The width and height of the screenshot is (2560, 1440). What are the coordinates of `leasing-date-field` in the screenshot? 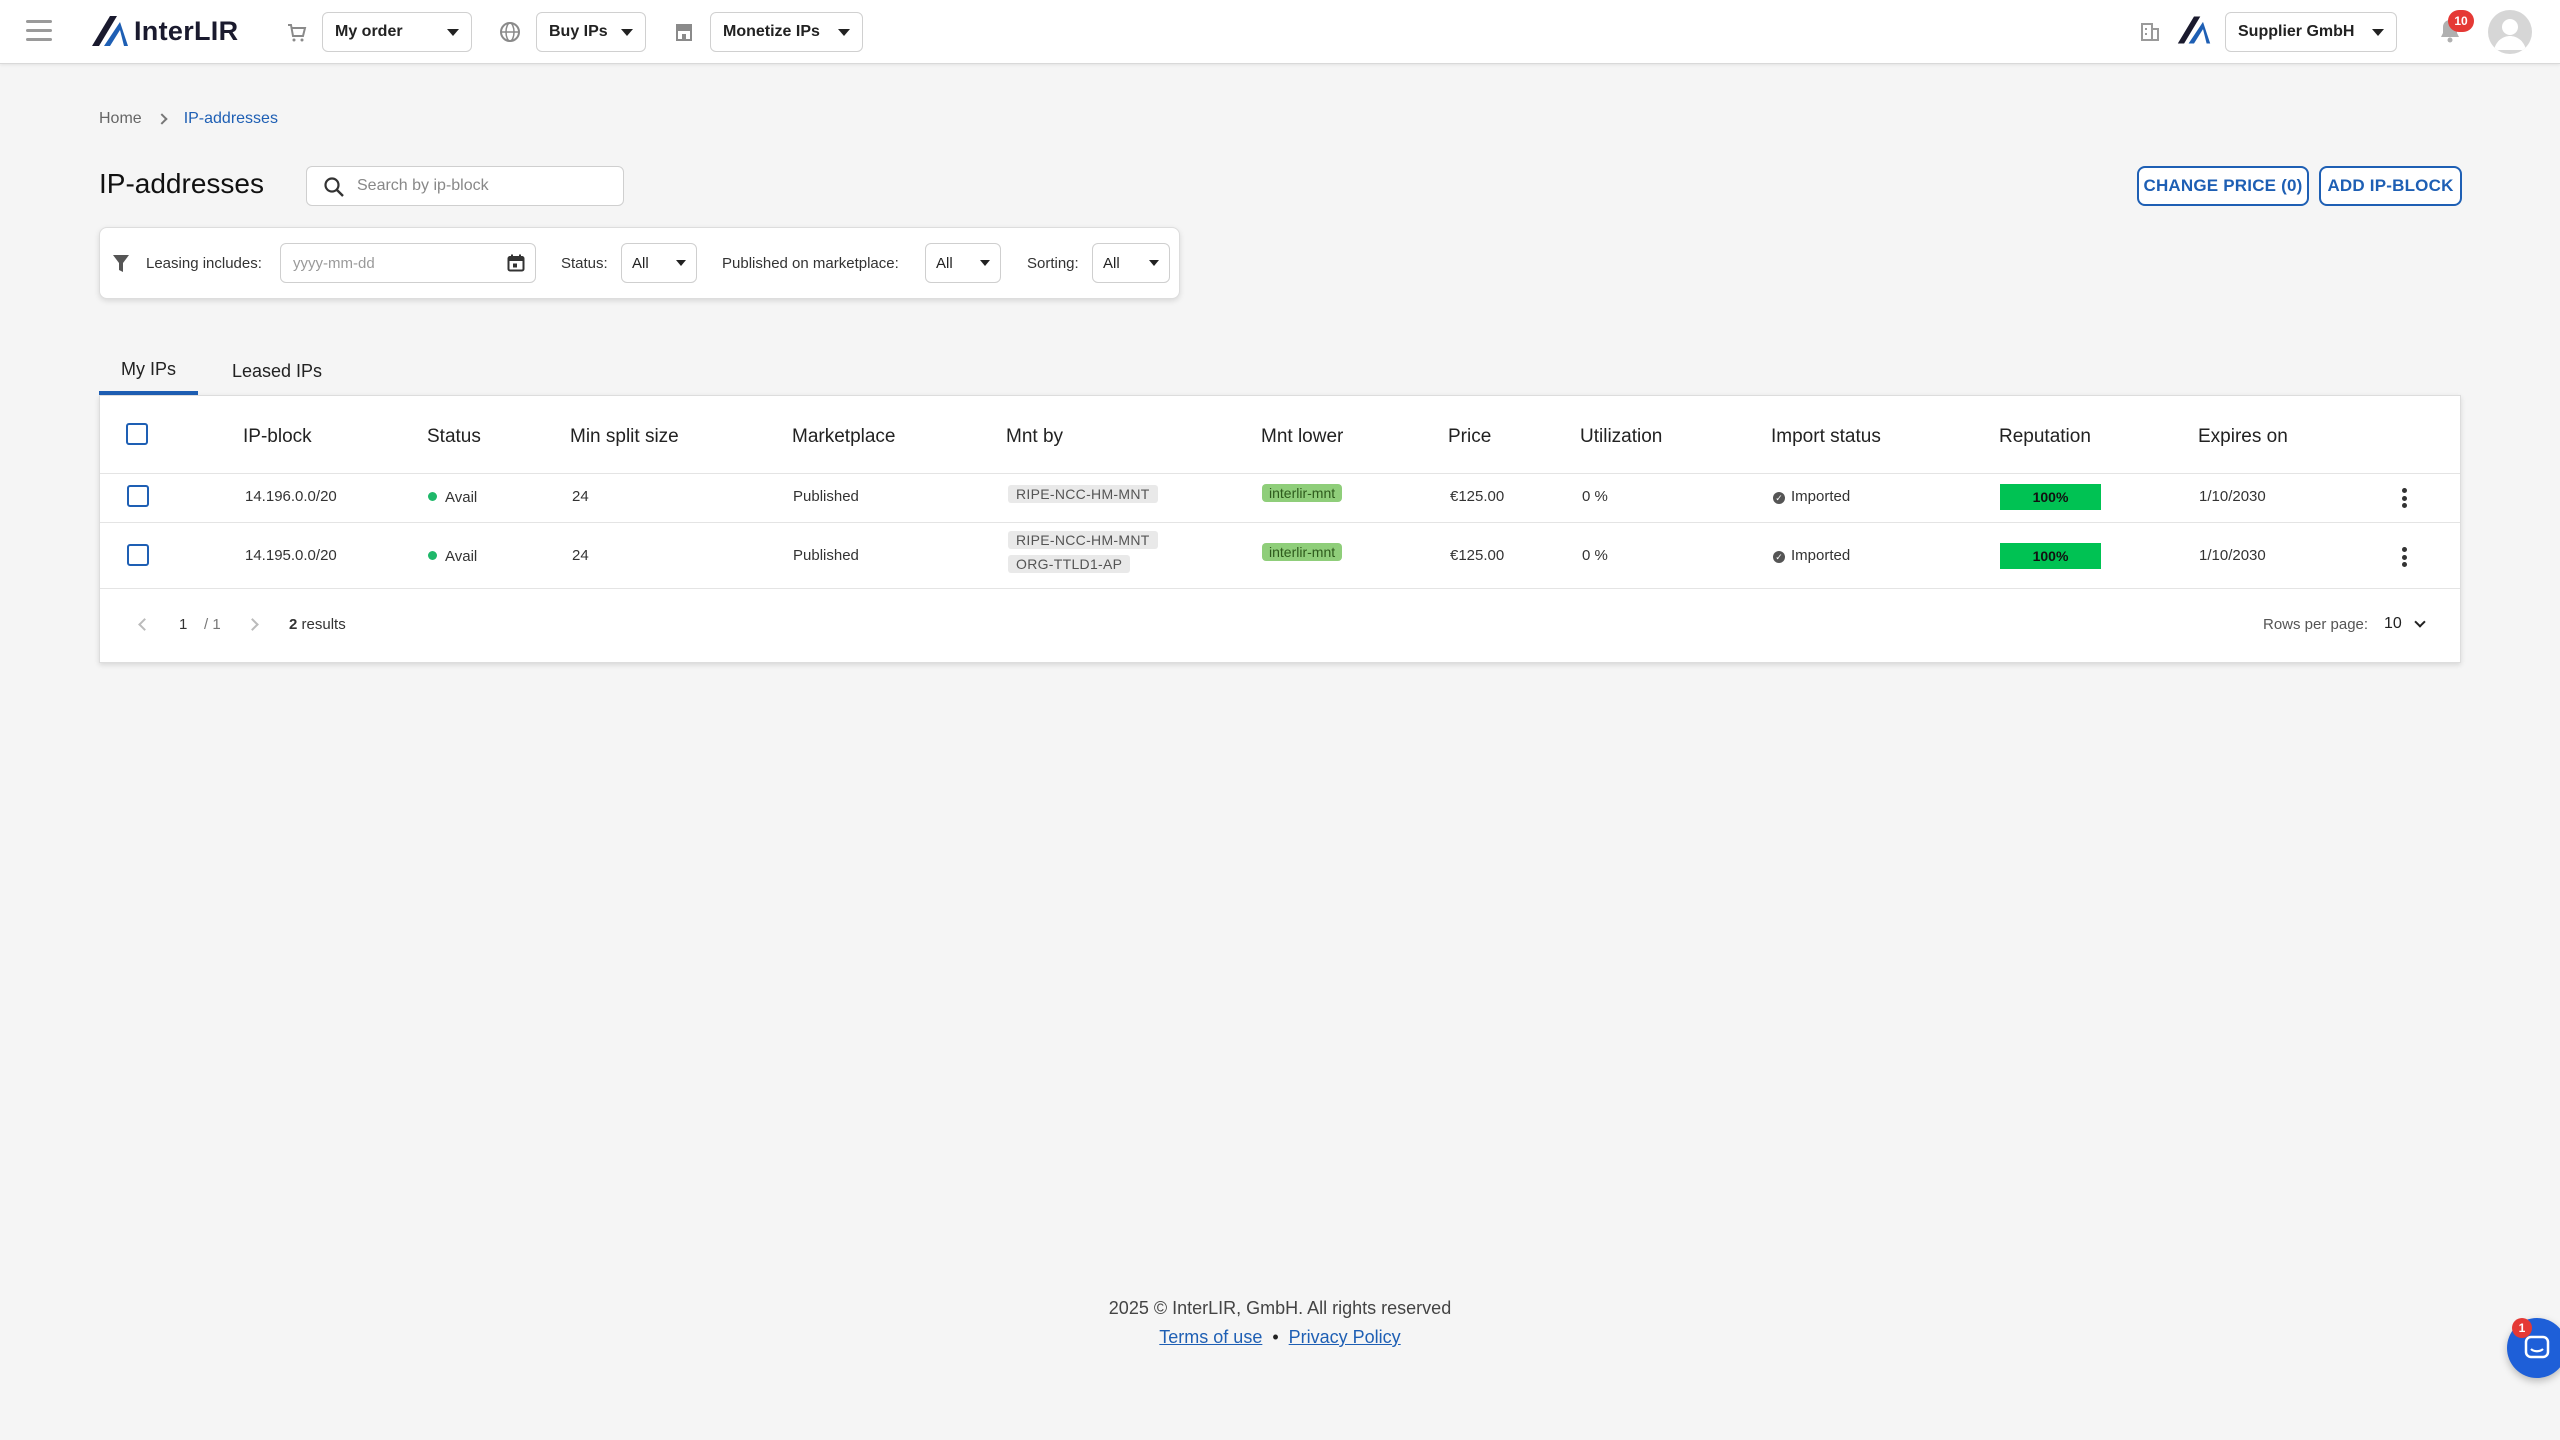 It's located at (408, 263).